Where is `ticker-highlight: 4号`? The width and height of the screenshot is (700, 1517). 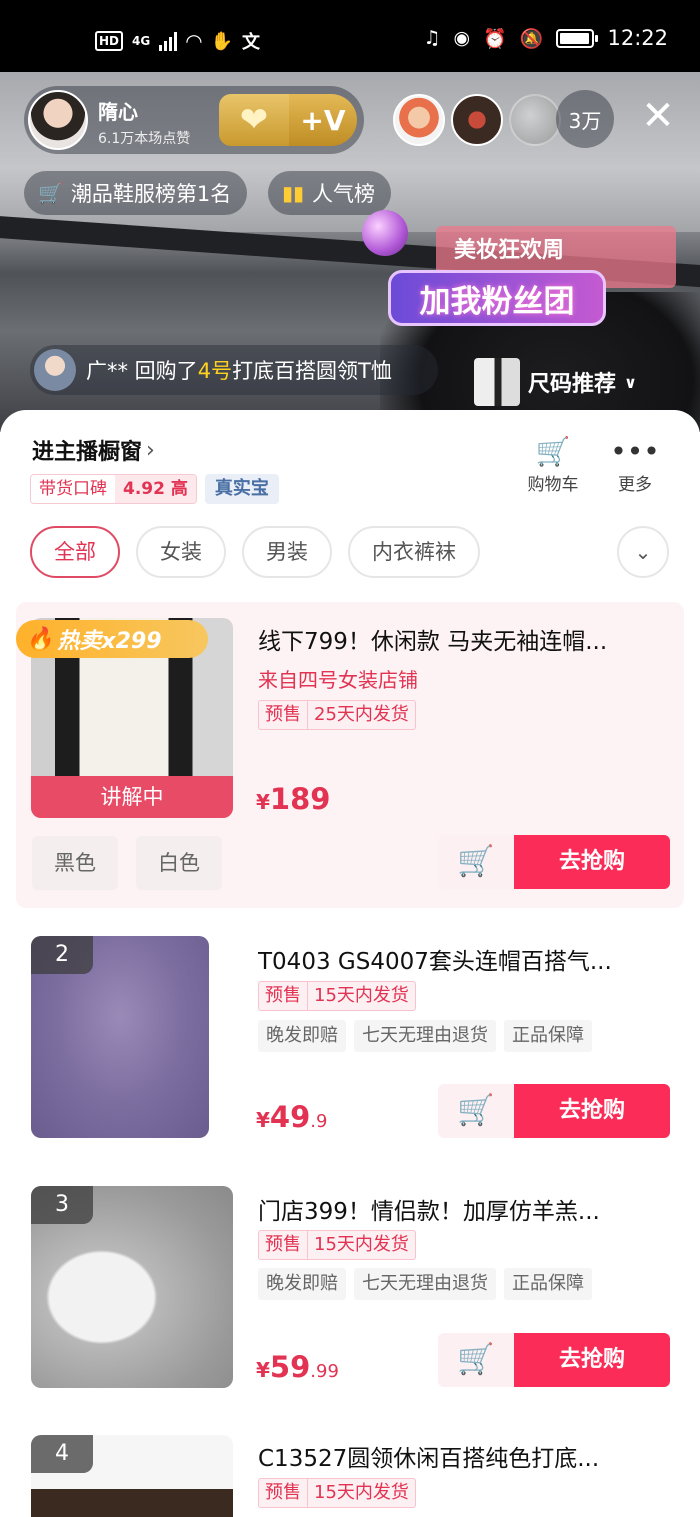 ticker-highlight: 4号 is located at coordinates (215, 371).